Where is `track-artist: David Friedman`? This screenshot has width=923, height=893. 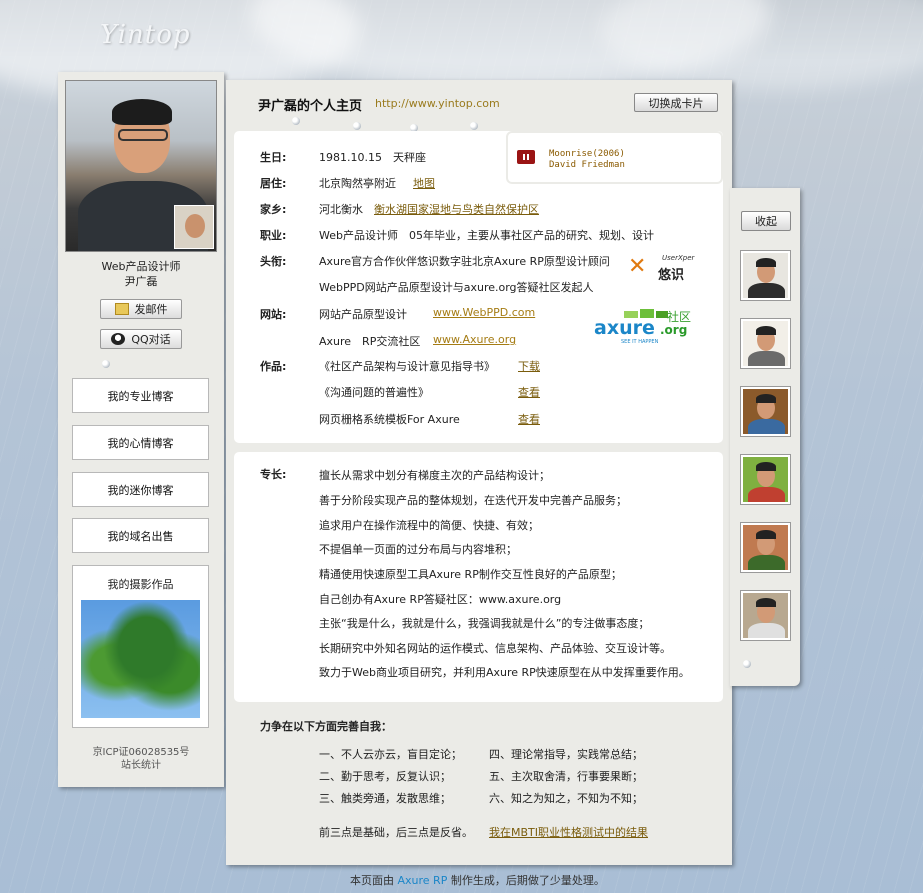
track-artist: David Friedman is located at coordinates (587, 165).